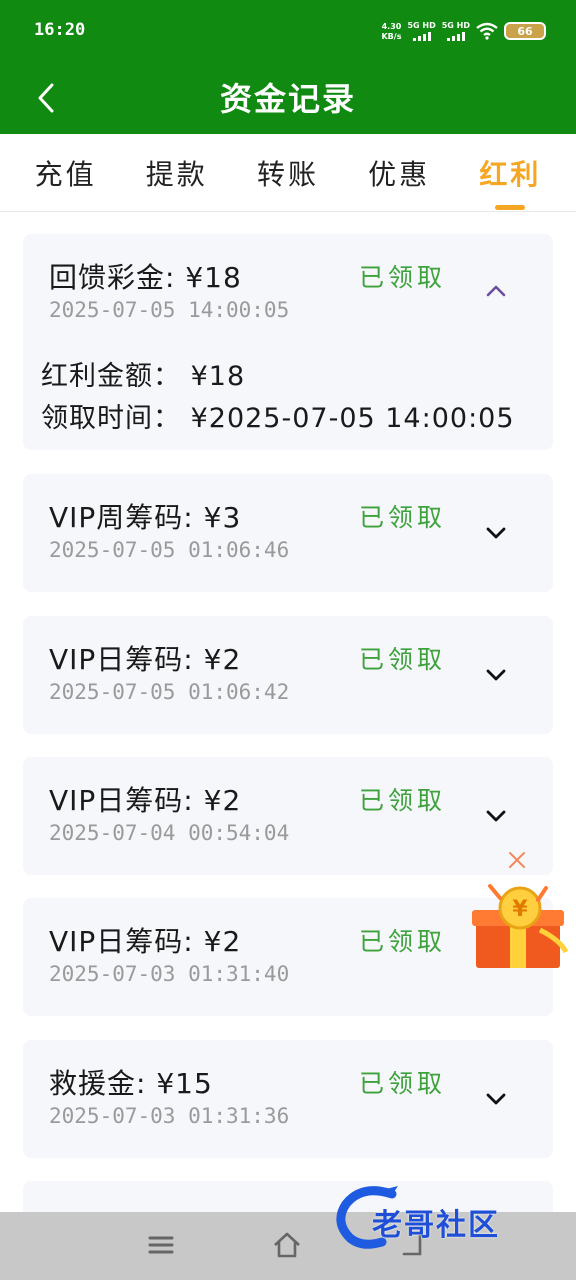 Image resolution: width=576 pixels, height=1280 pixels. I want to click on tab-label: 优惠, so click(399, 174).